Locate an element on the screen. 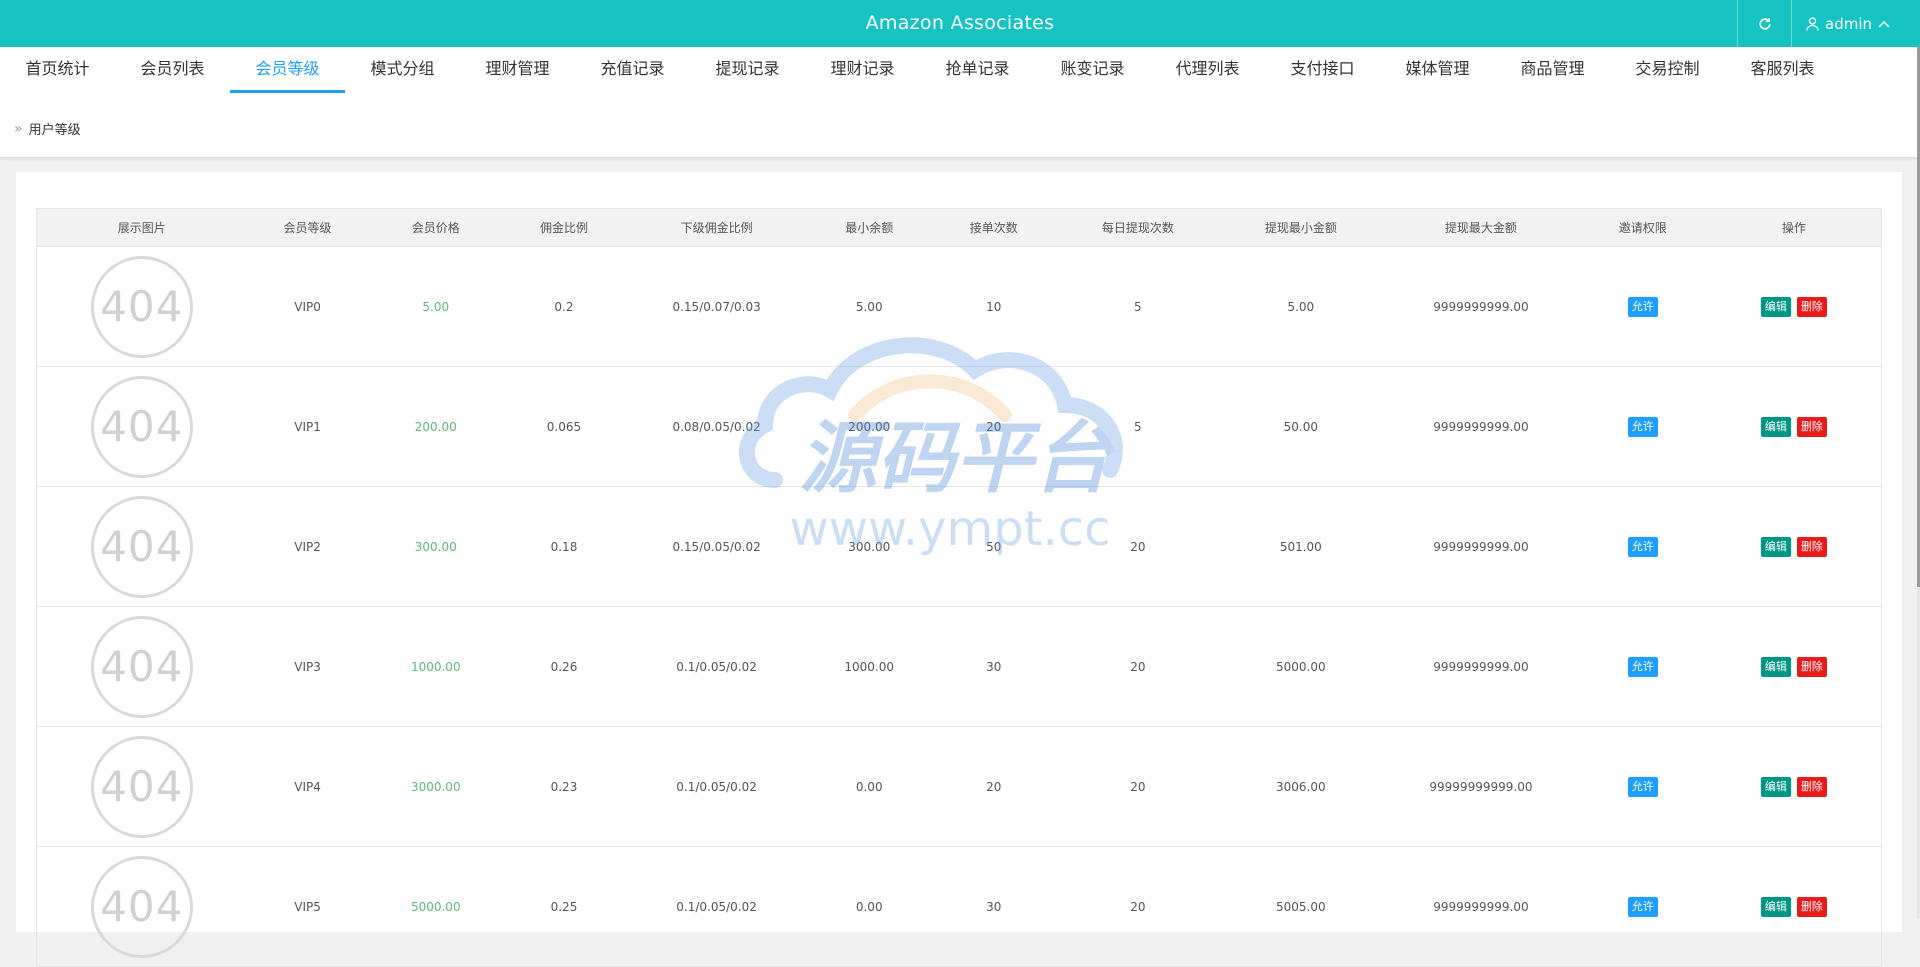 The image size is (1920, 967). cell-orders: 20 is located at coordinates (994, 786).